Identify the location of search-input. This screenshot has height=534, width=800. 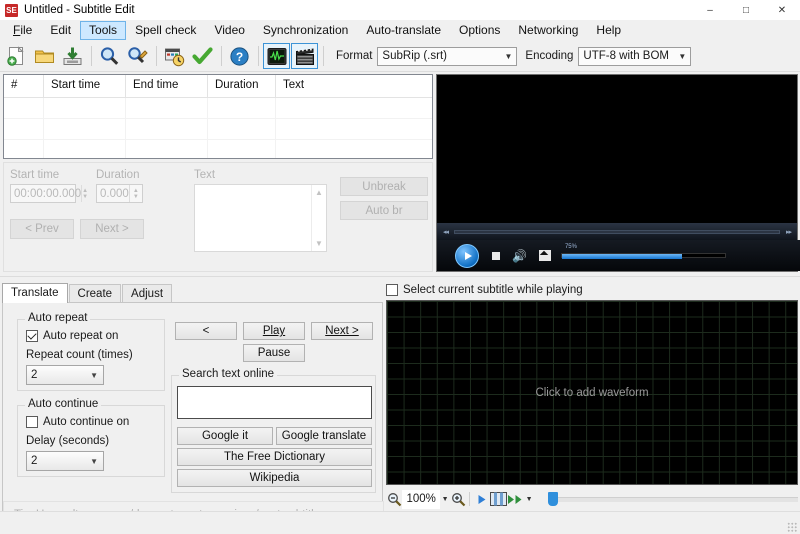
(274, 402).